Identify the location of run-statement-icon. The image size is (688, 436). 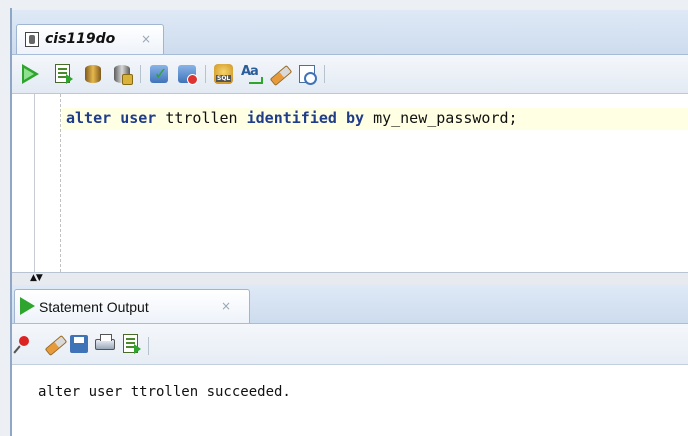
(30, 74).